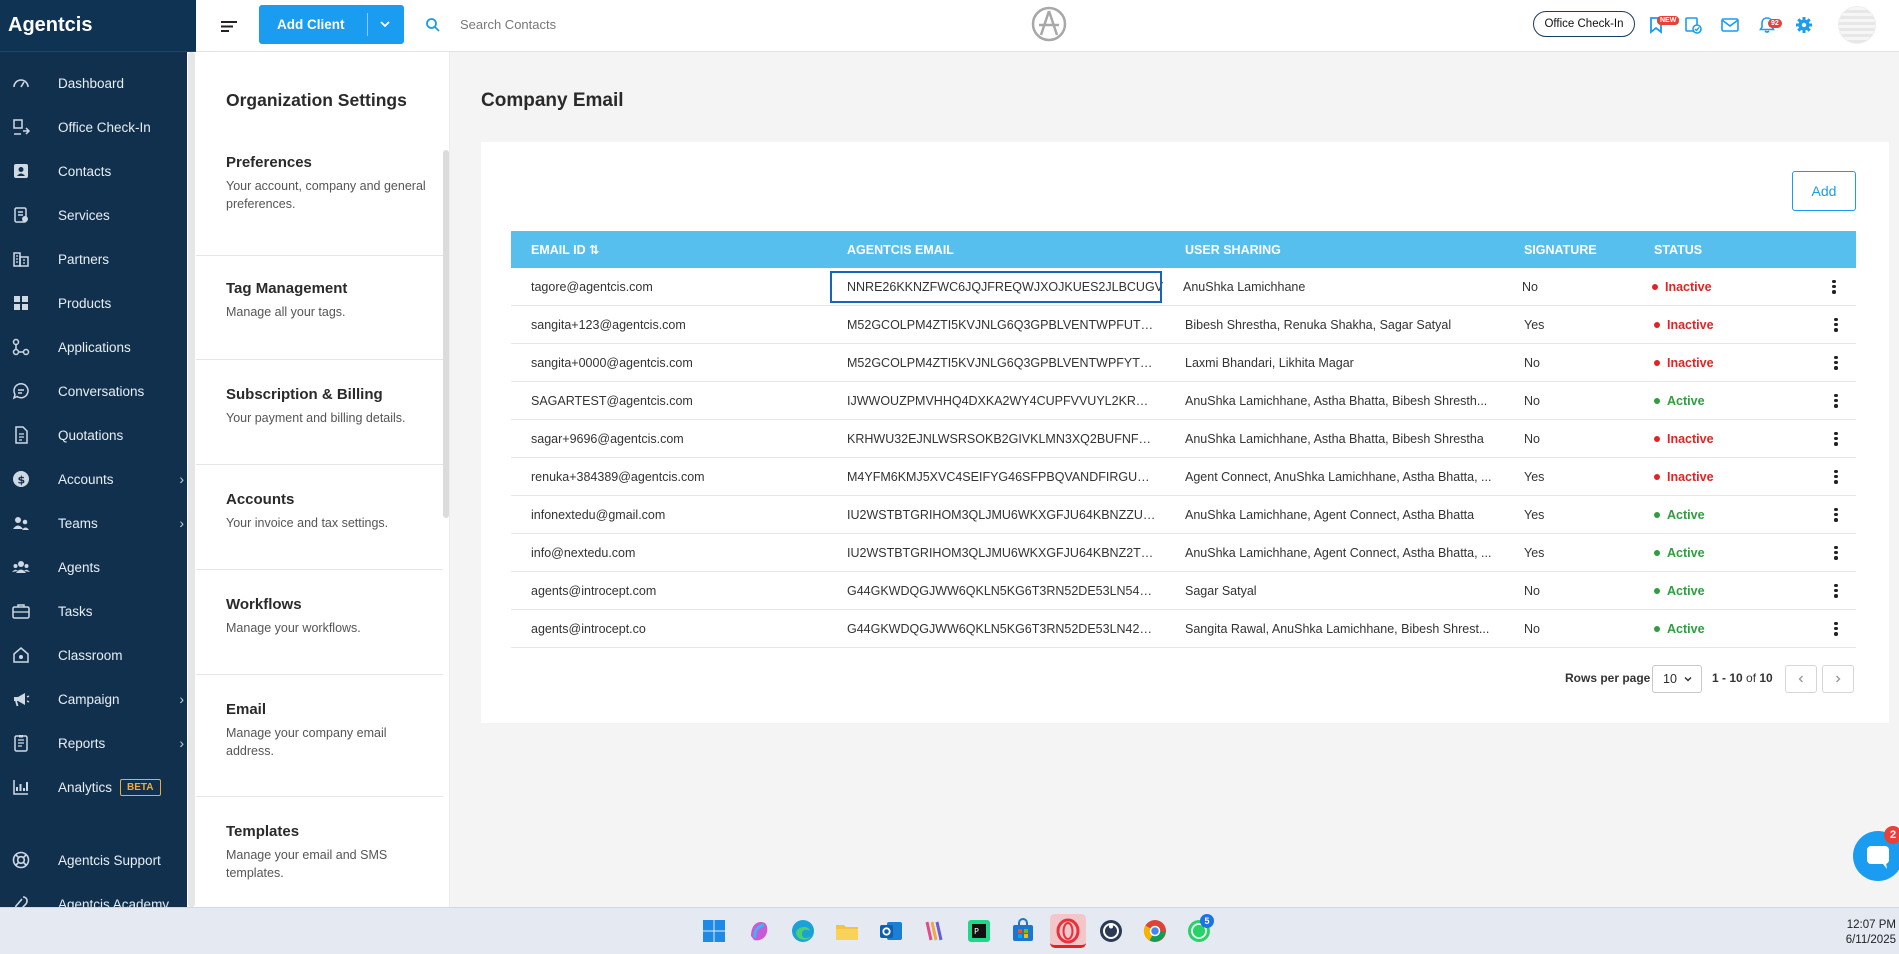  I want to click on sidebar-item-classroom: Classroom, so click(98, 655).